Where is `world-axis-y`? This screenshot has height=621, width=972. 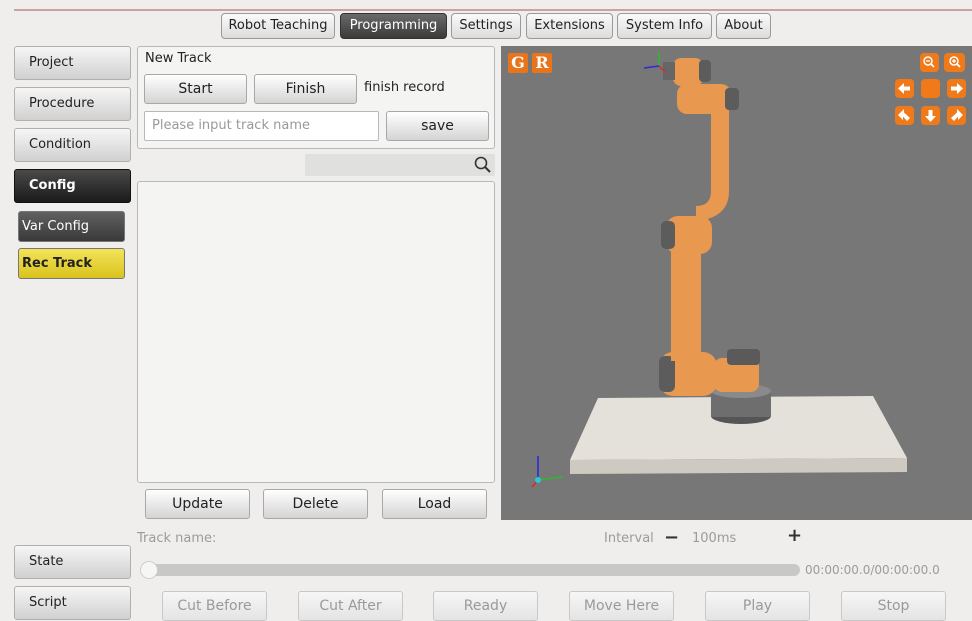
world-axis-y is located at coordinates (550, 478).